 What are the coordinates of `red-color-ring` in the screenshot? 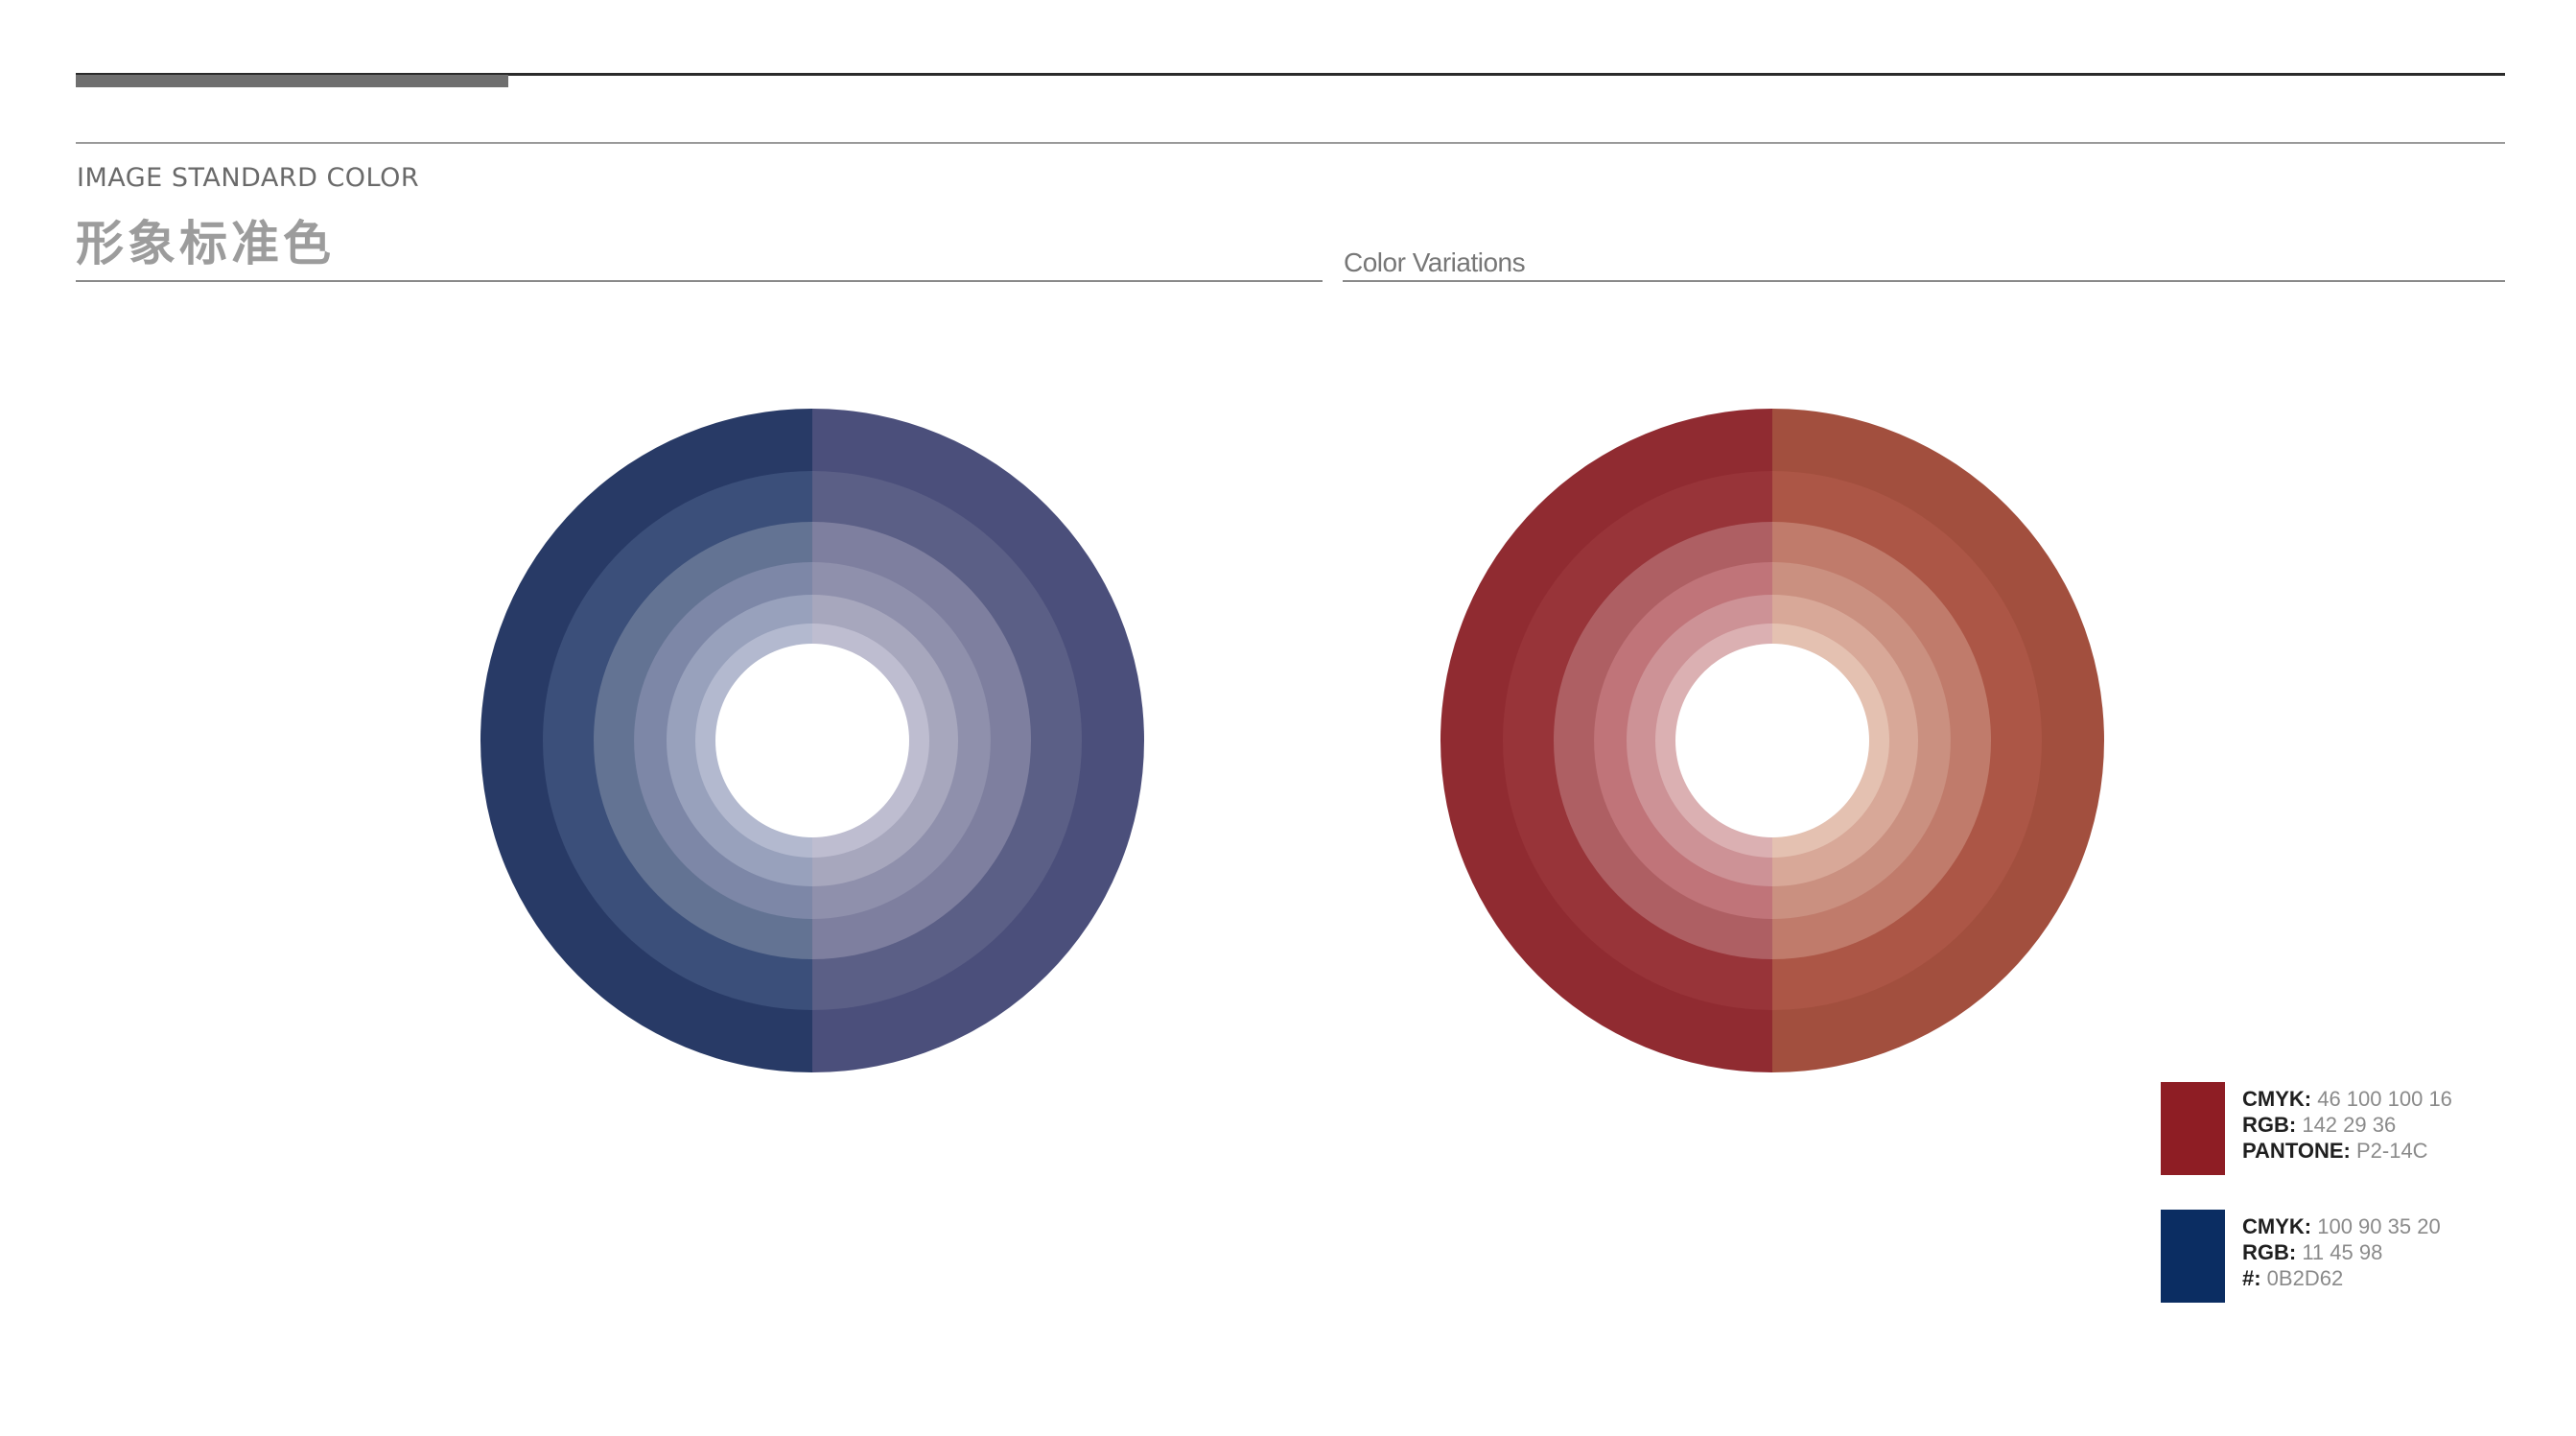 It's located at (1772, 740).